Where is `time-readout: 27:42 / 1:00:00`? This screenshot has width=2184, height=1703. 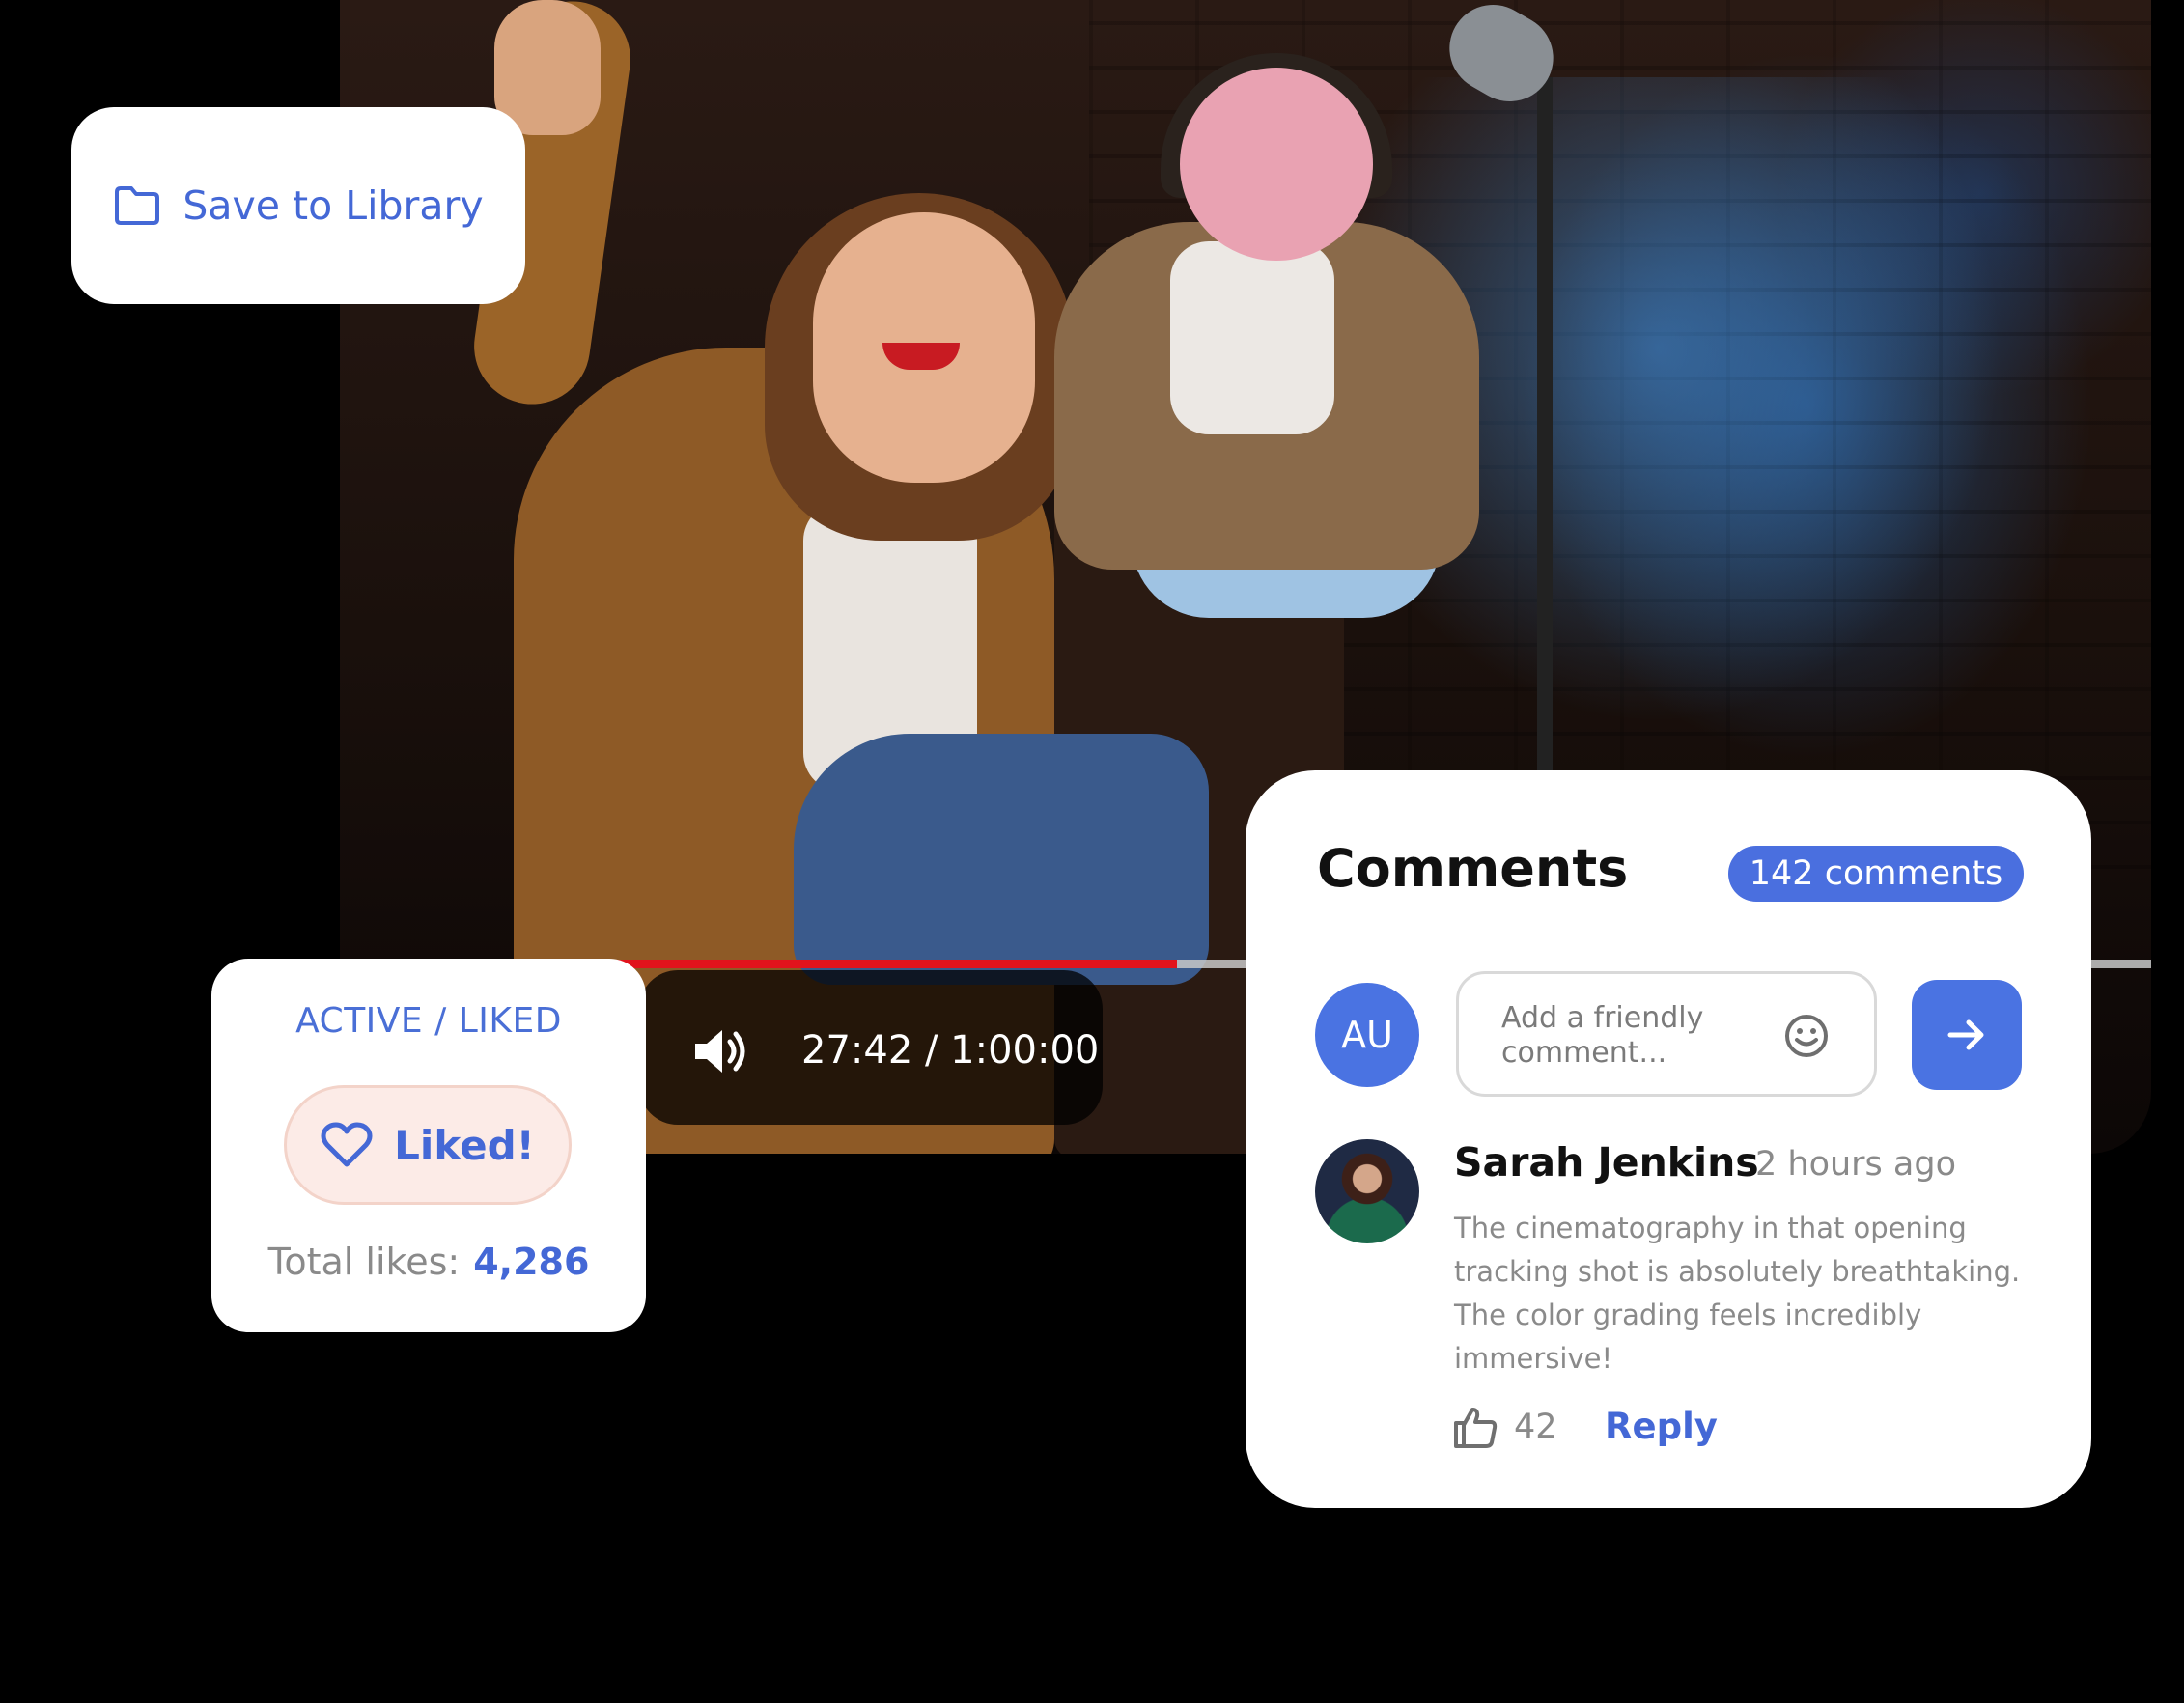 time-readout: 27:42 / 1:00:00 is located at coordinates (951, 1050).